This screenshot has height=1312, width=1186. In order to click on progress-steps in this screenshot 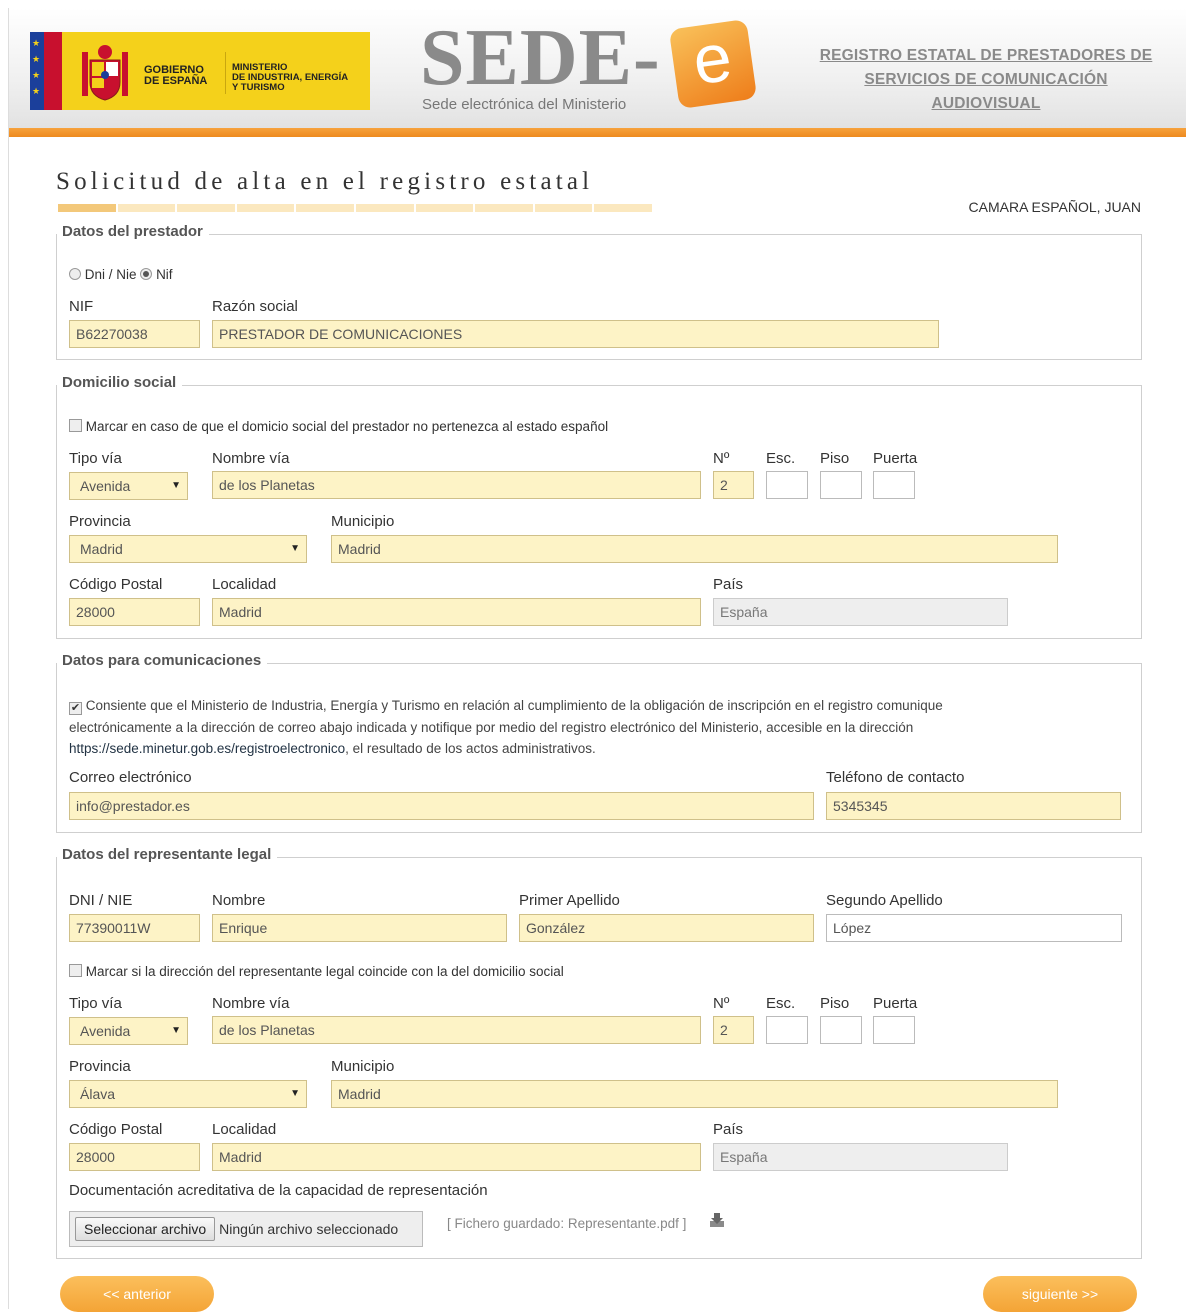, I will do `click(355, 208)`.